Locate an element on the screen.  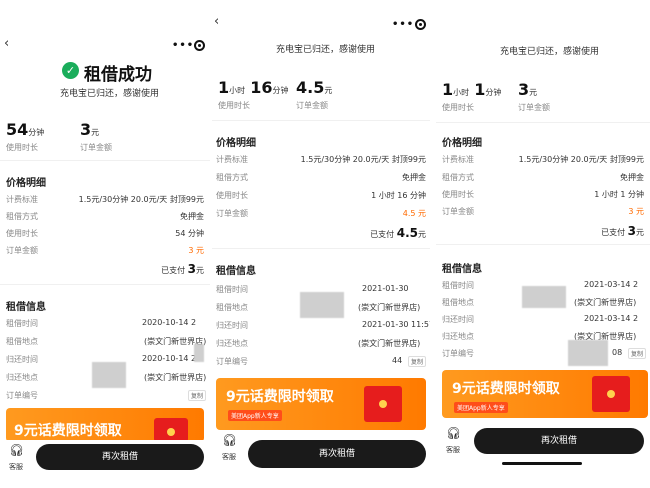
price-row-value: 1 小时 16 分钟 is located at coordinates (398, 195).